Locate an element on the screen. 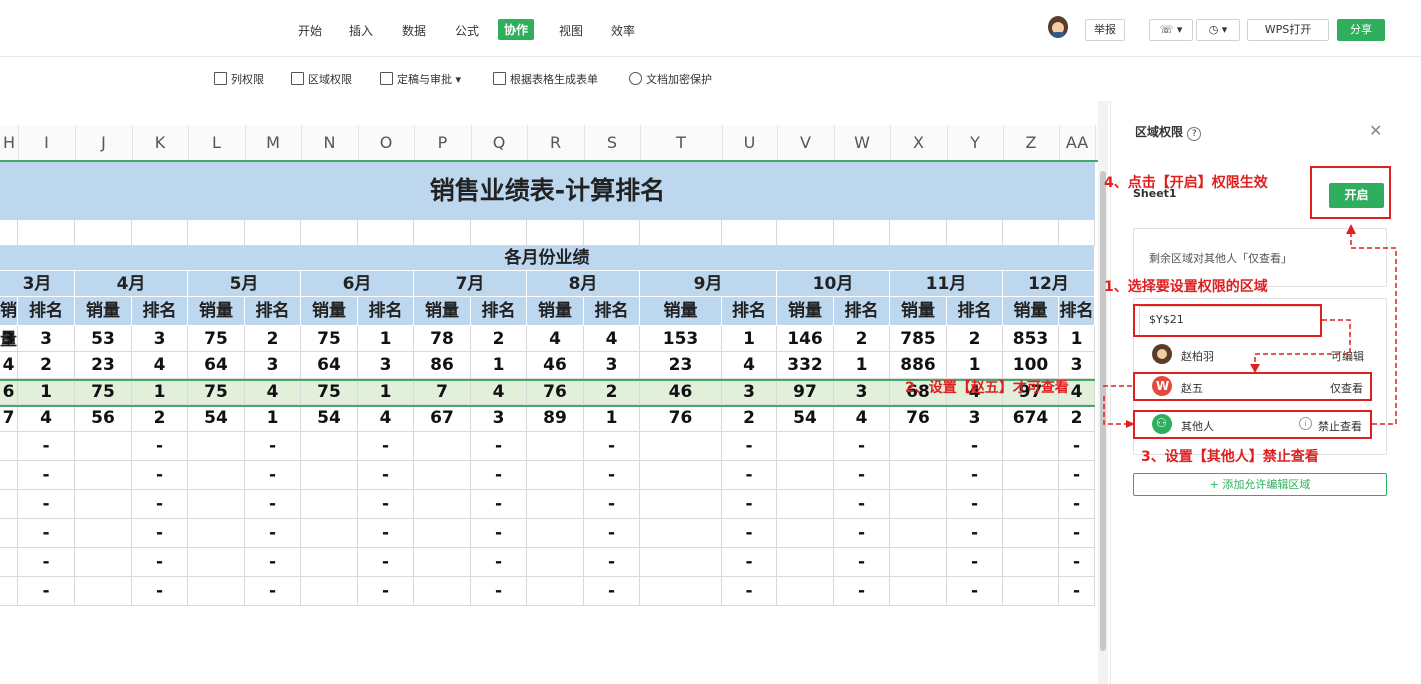 The image size is (1421, 684). menu-collab: 协作 is located at coordinates (516, 29).